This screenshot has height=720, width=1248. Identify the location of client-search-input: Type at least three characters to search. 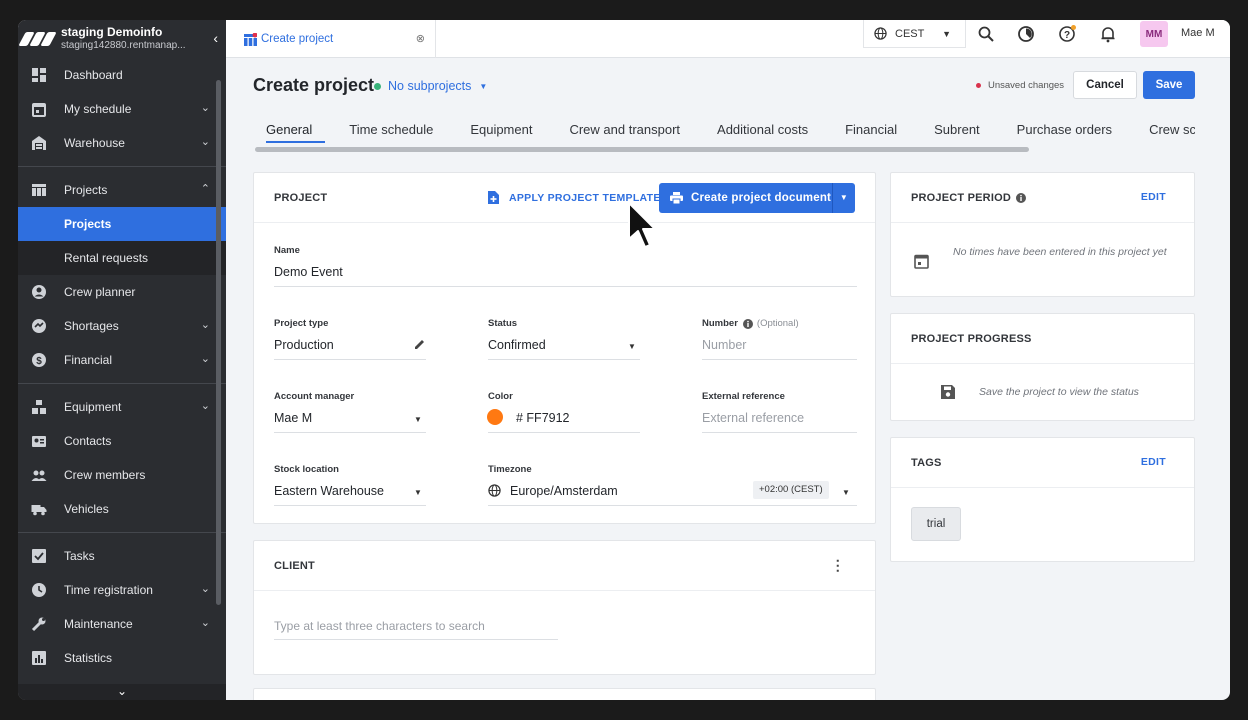
(379, 626).